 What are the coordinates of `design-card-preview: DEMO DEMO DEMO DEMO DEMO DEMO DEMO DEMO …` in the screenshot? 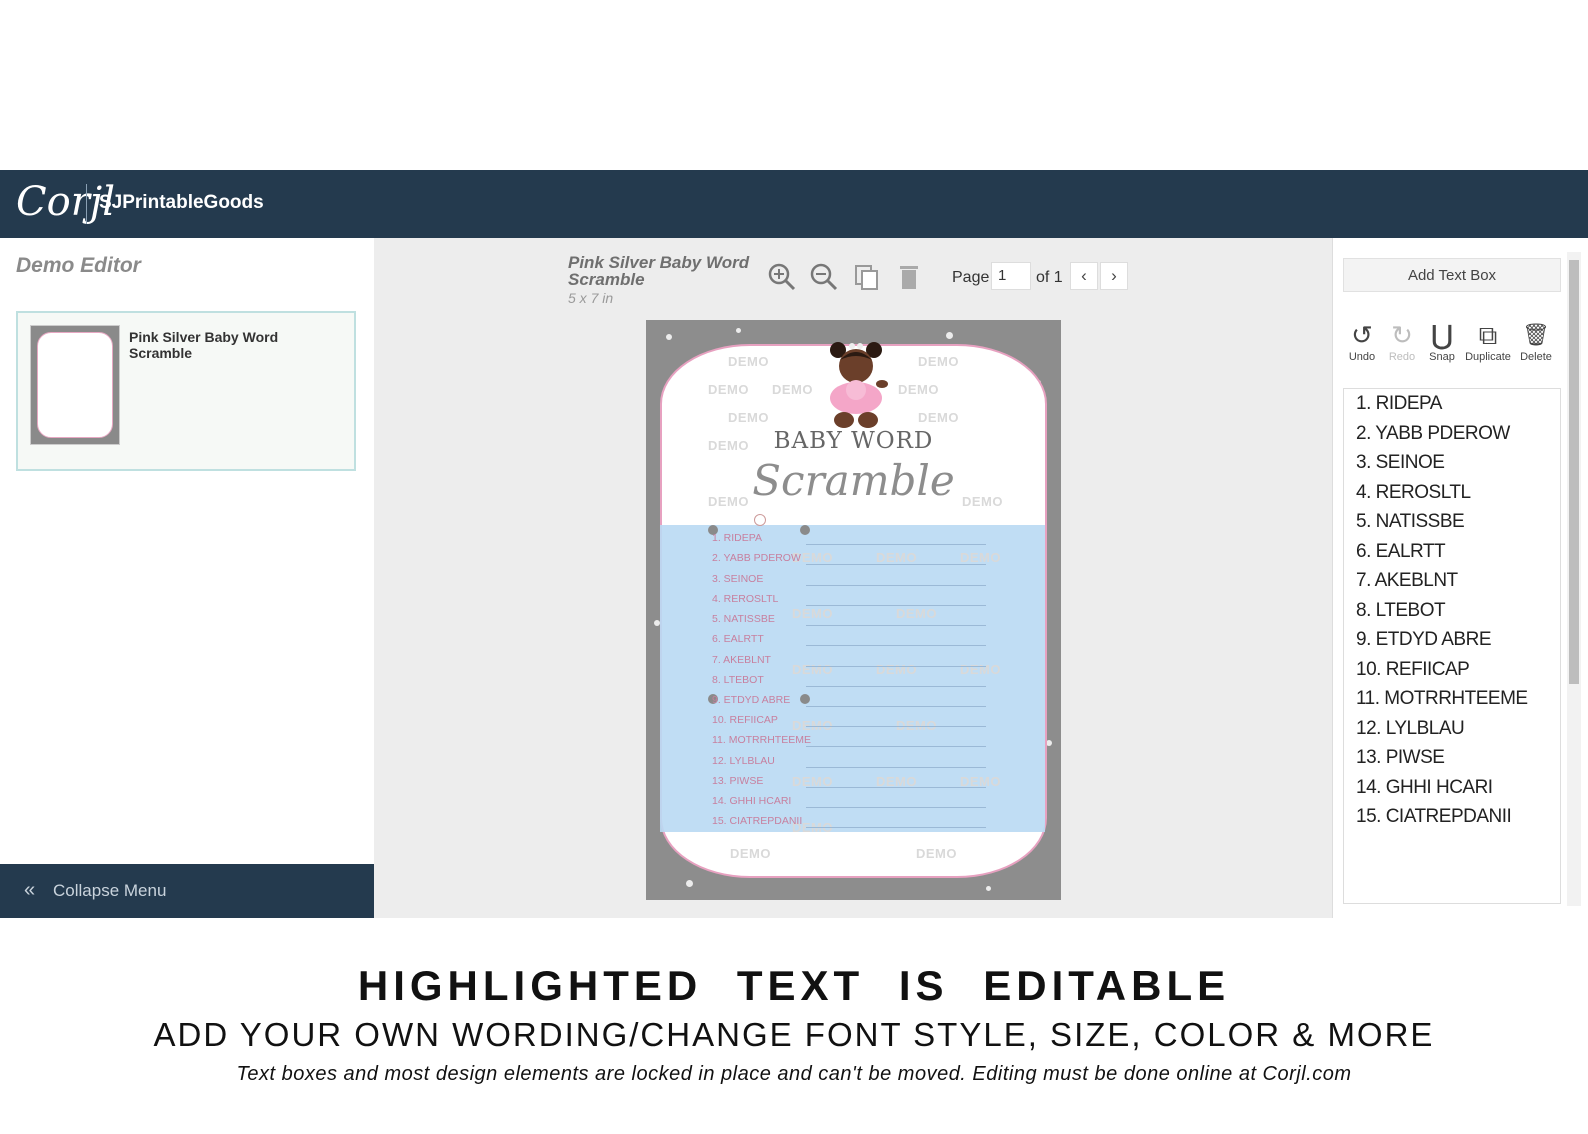 It's located at (853, 610).